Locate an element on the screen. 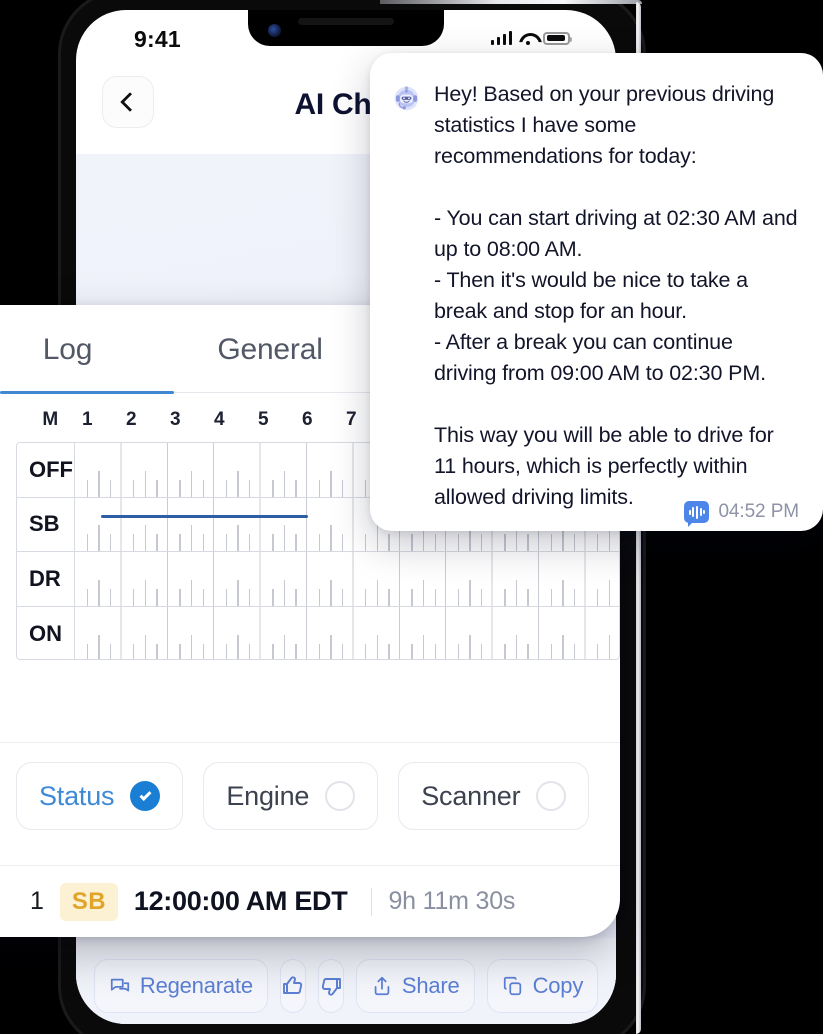  duty-row-label: SB is located at coordinates (46, 524).